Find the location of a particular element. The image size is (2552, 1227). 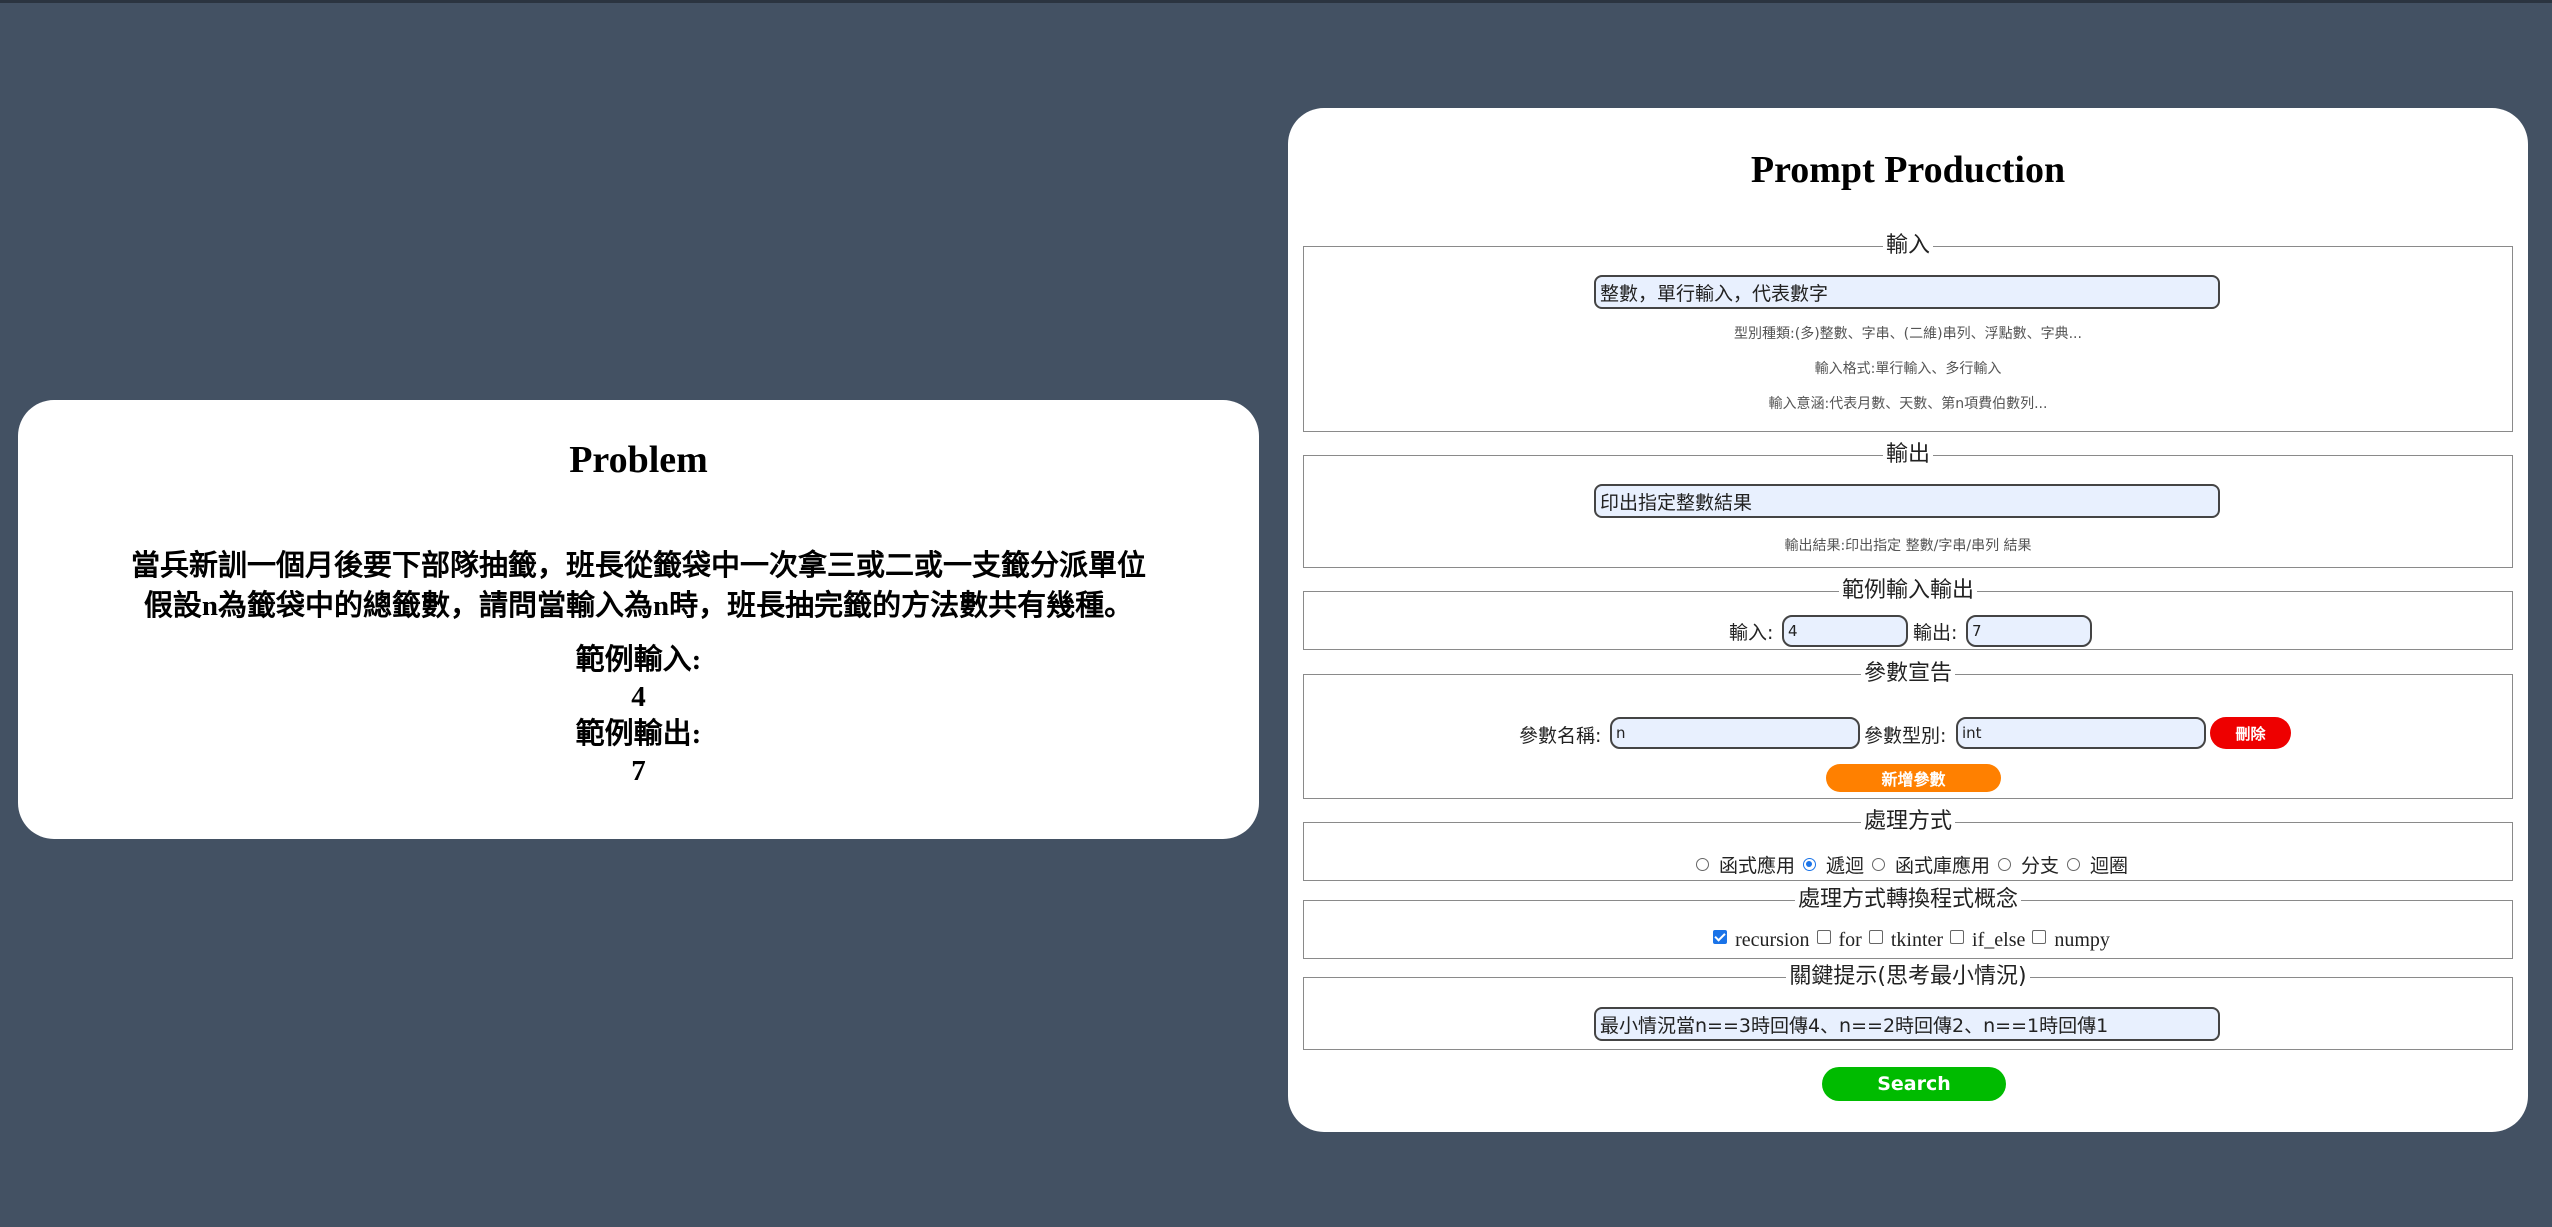

method-option: 函式應用 is located at coordinates (1741, 864).